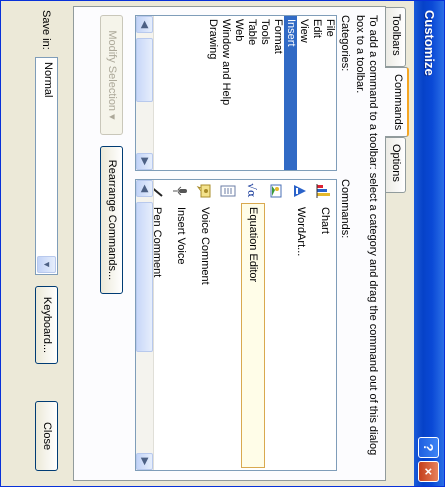  I want to click on commands-label: Commands:, so click(345, 209).